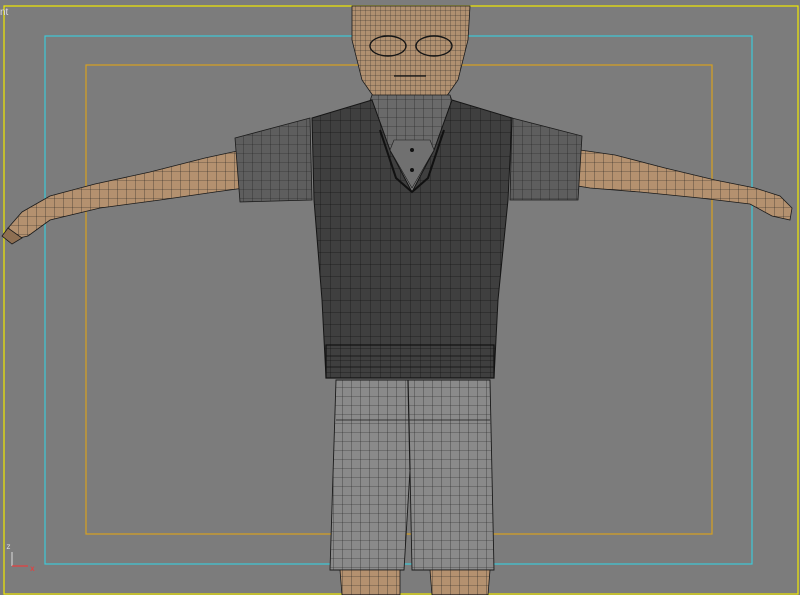 This screenshot has height=595, width=800. I want to click on axis-z-label: z, so click(8, 546).